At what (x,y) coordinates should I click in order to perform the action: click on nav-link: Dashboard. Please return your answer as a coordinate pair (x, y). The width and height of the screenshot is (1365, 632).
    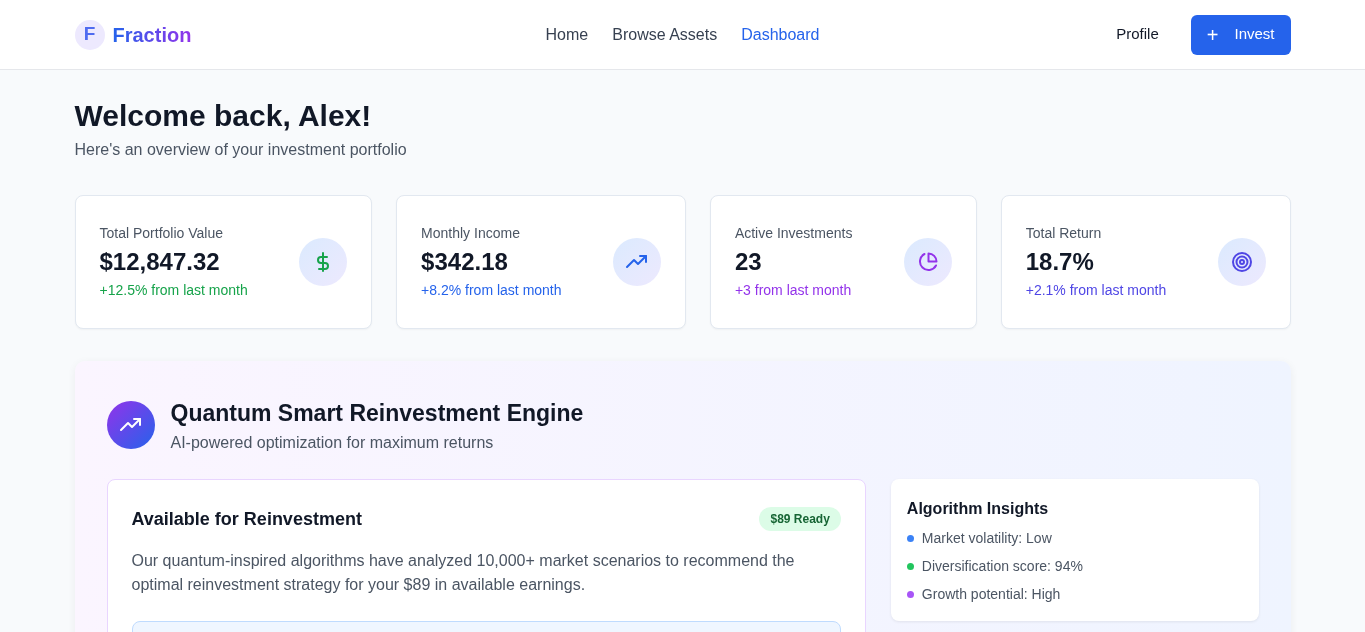
    Looking at the image, I should click on (780, 34).